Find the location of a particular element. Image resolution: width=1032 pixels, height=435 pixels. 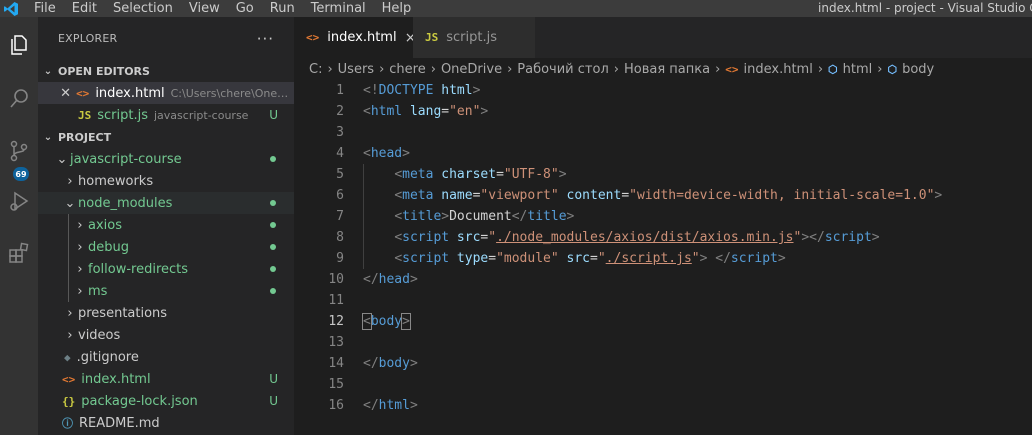

folder-videos: › videos is located at coordinates (166, 335).